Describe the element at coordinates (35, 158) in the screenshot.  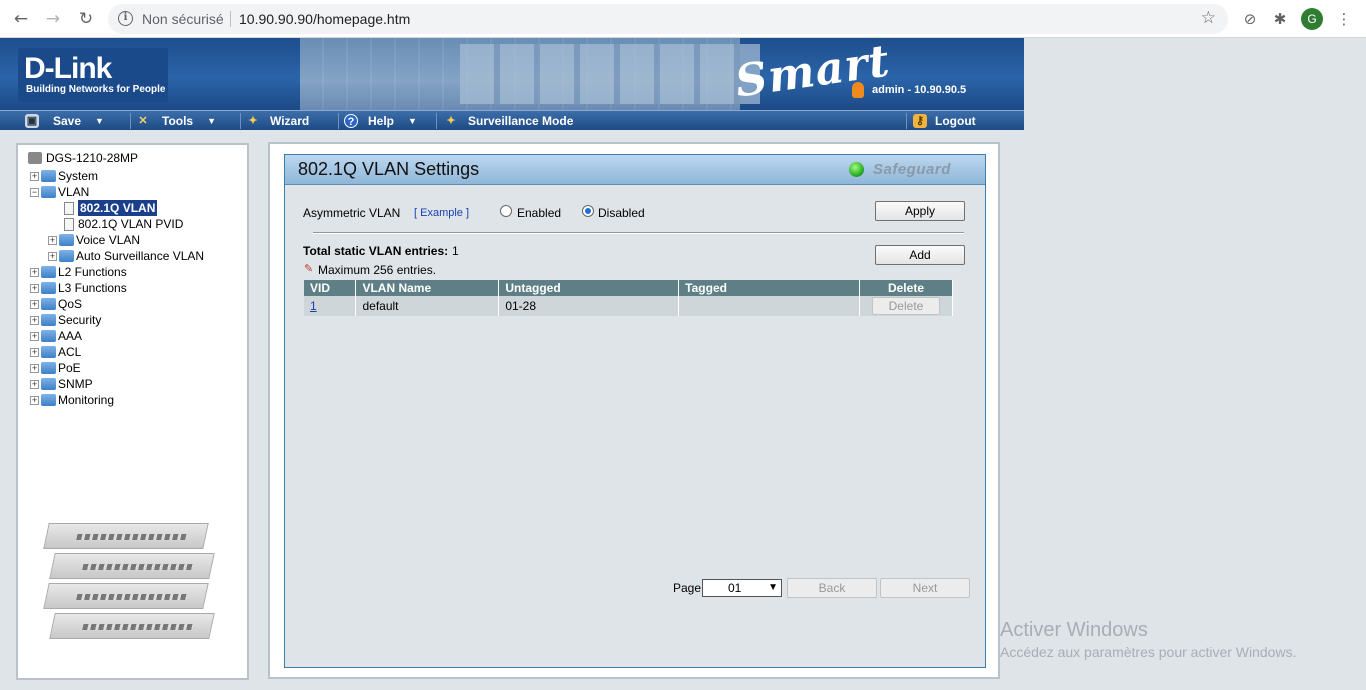
I see `switch-device-icon` at that location.